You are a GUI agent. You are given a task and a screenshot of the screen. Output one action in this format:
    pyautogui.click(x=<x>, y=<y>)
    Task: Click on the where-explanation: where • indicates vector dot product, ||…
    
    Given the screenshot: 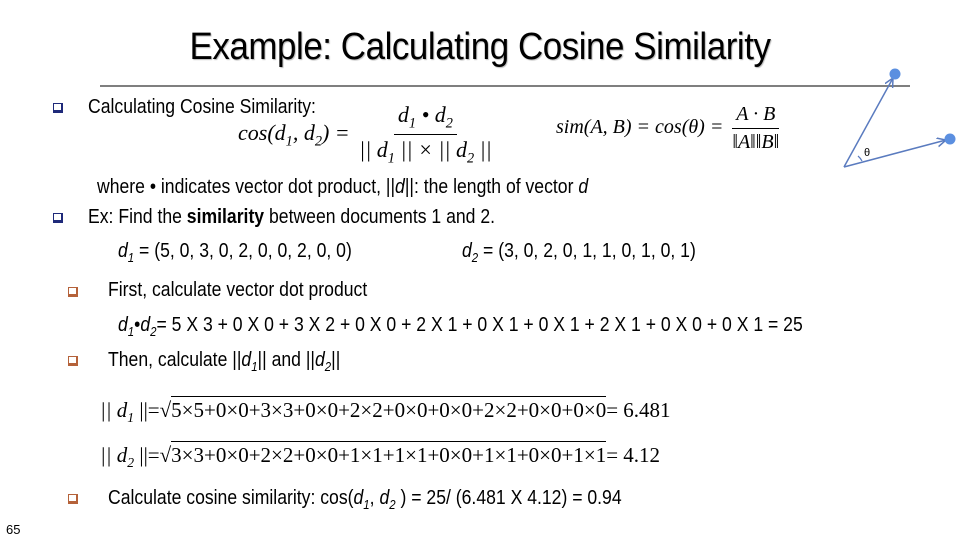 What is the action you would take?
    pyautogui.click(x=343, y=187)
    